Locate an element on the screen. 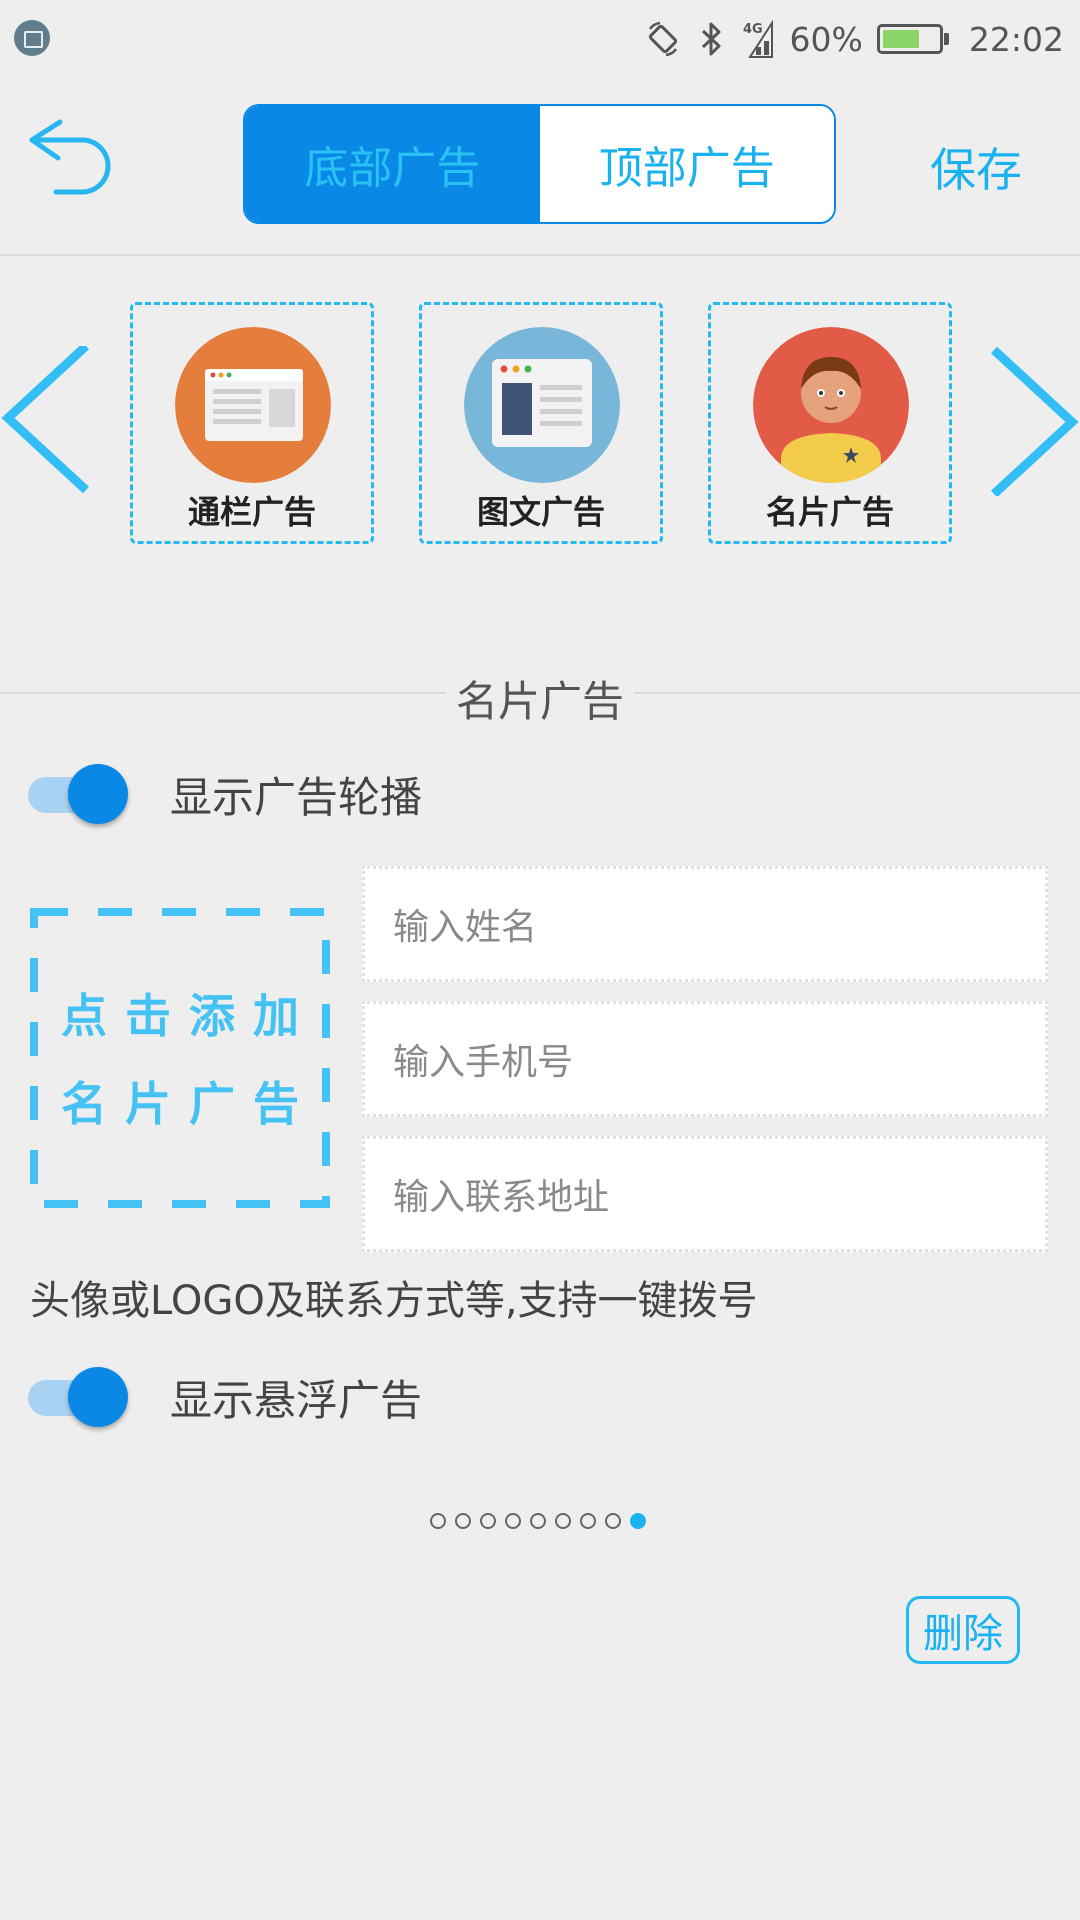  toolbar: 底部广告 顶部广告 保存 is located at coordinates (540, 167).